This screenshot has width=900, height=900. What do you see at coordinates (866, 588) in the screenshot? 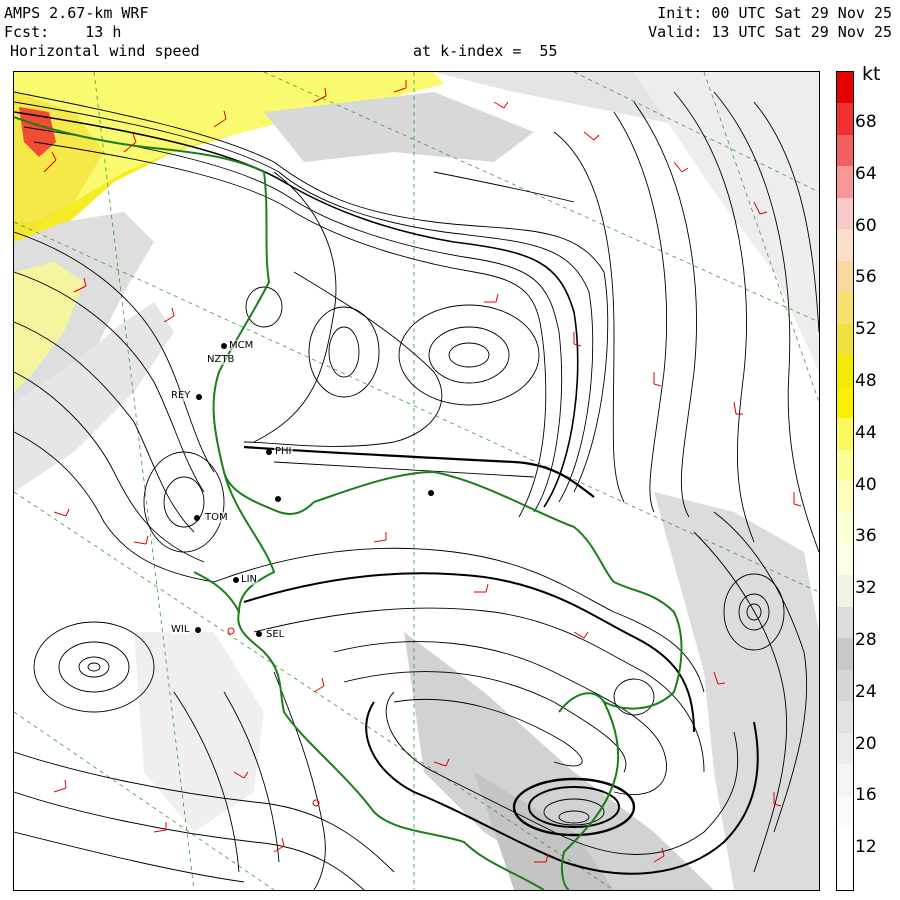
I see `colorbar-tick-label: 32` at bounding box center [866, 588].